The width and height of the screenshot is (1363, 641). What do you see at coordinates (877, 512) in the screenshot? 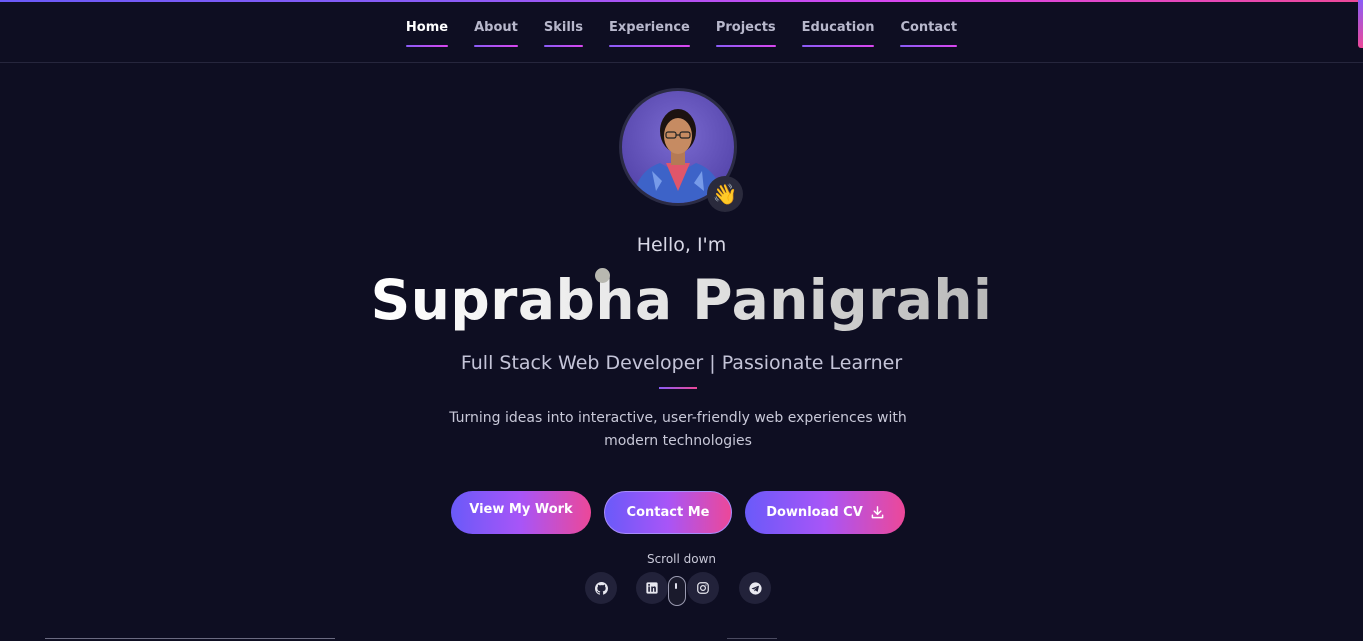
I see `download-icon` at bounding box center [877, 512].